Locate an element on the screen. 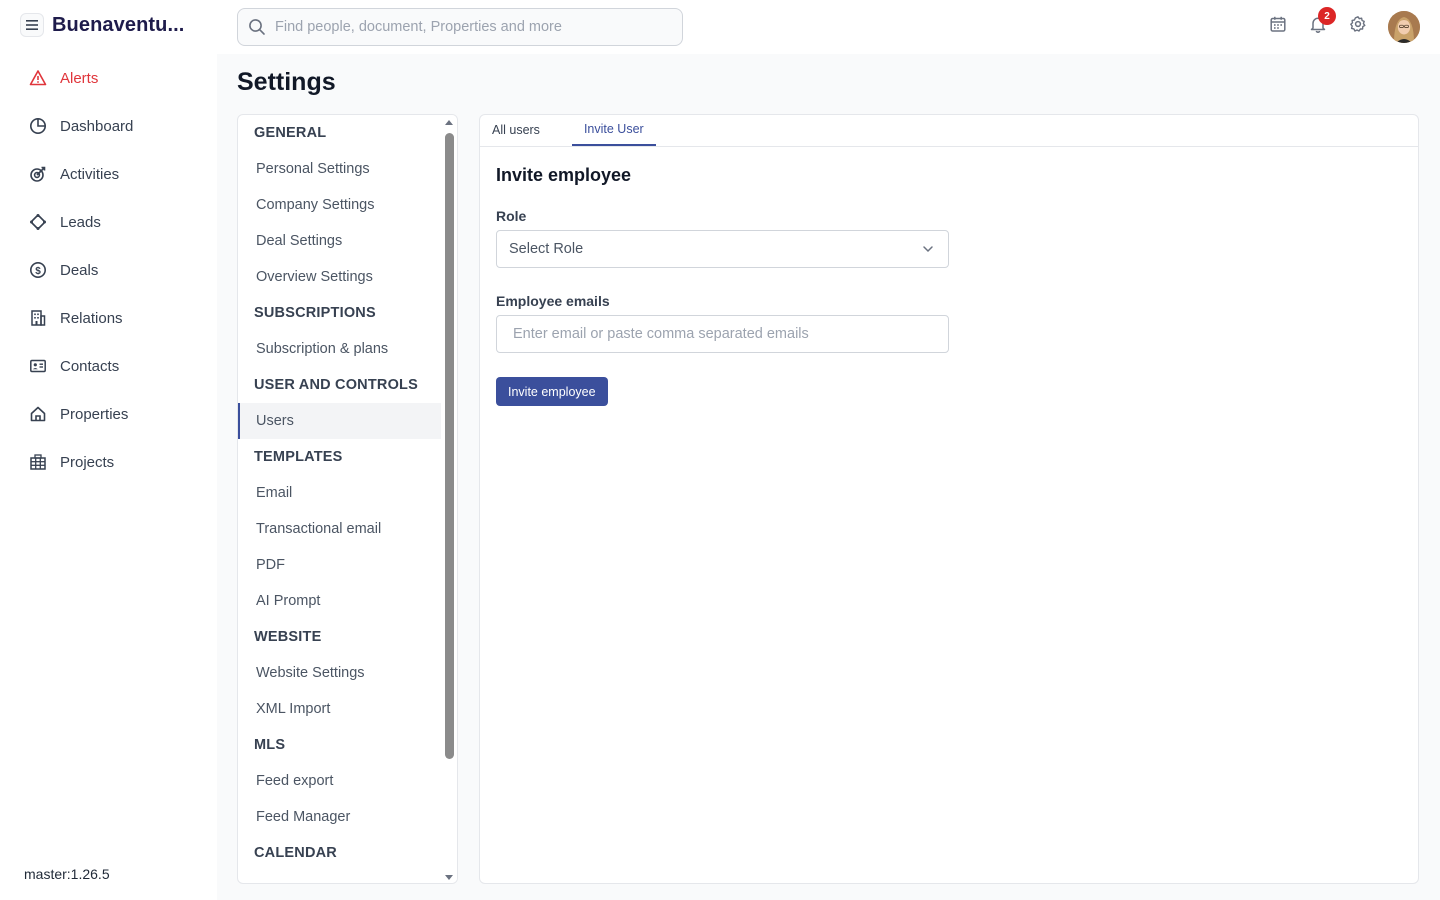 The height and width of the screenshot is (900, 1440). calendar-icon is located at coordinates (1278, 24).